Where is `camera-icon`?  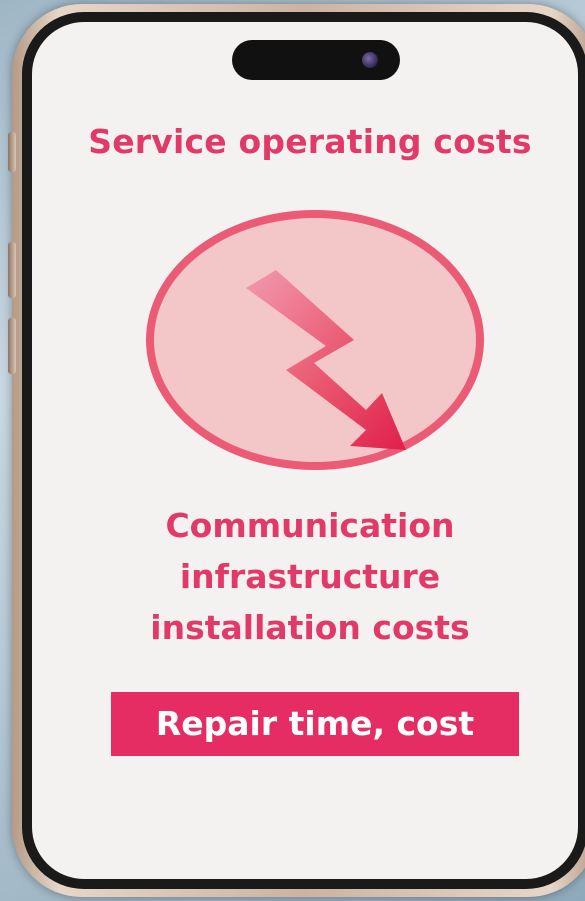
camera-icon is located at coordinates (370, 60).